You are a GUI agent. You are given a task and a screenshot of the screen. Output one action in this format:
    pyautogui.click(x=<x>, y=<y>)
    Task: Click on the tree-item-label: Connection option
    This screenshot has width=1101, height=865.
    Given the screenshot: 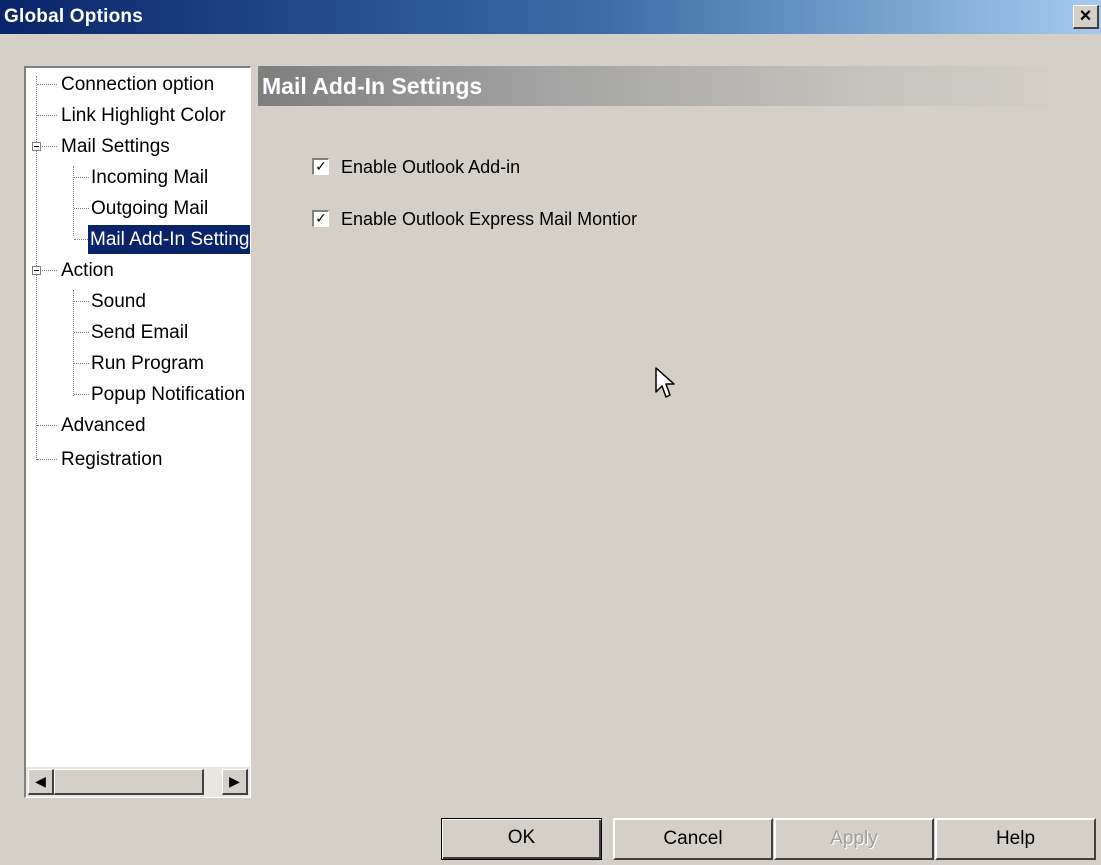 What is the action you would take?
    pyautogui.click(x=138, y=84)
    